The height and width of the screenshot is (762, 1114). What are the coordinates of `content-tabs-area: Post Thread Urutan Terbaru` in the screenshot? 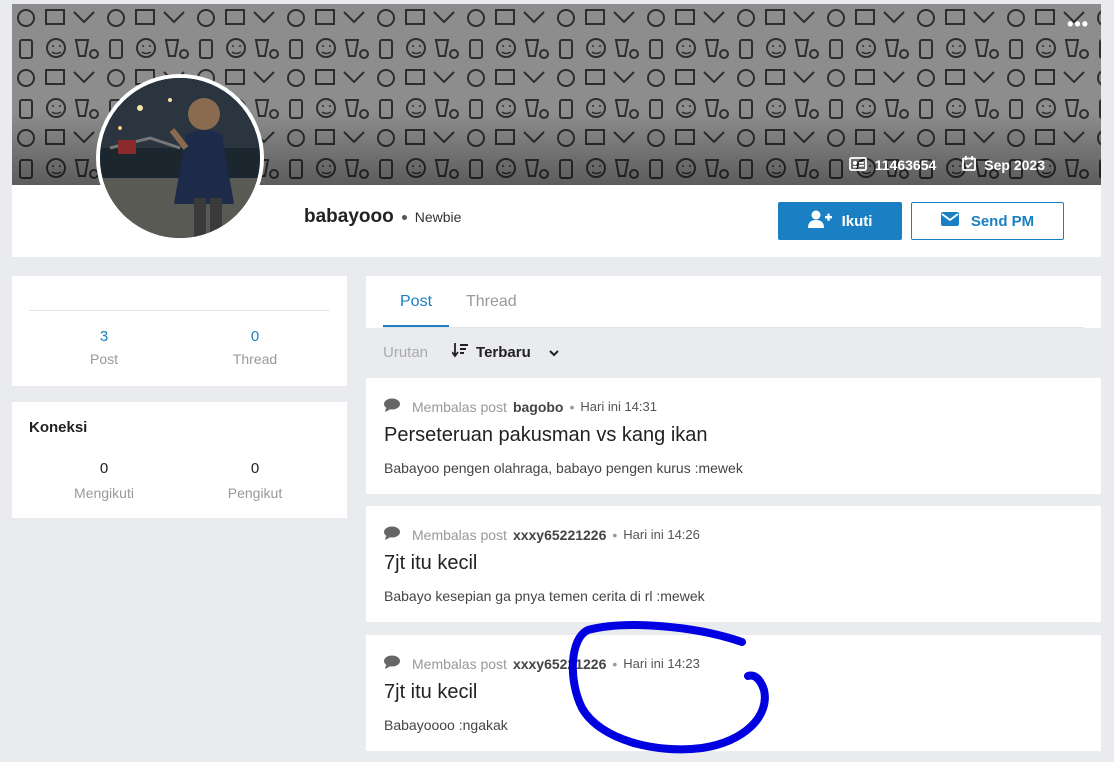 It's located at (733, 323).